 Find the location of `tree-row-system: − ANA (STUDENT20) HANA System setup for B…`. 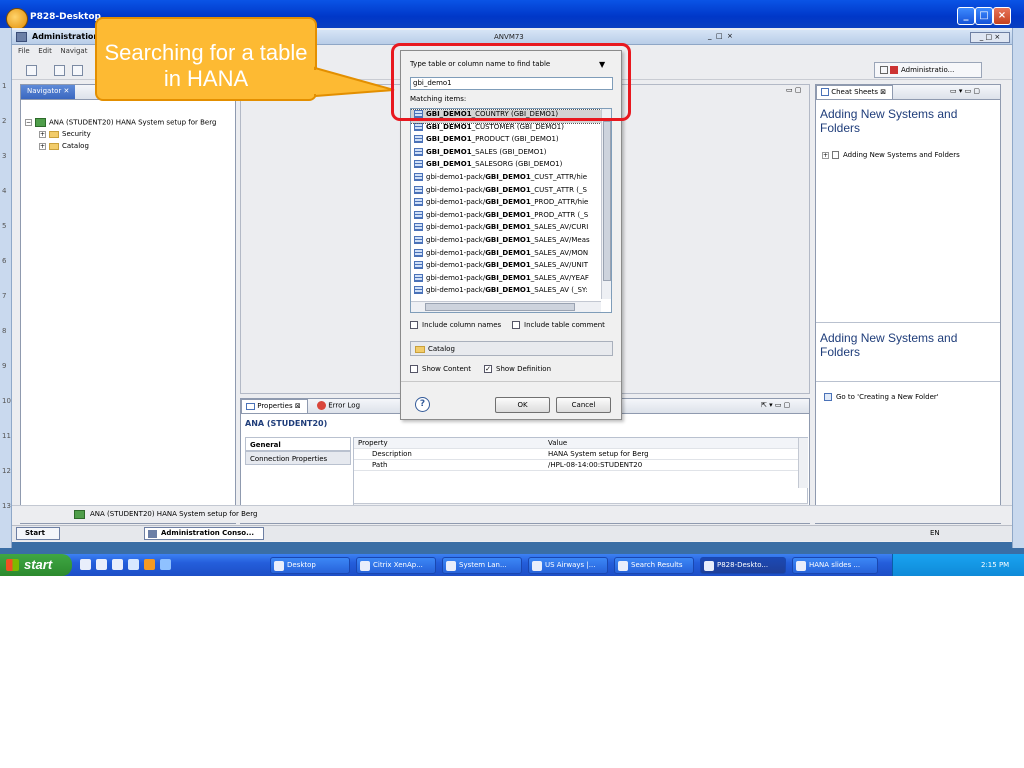

tree-row-system: − ANA (STUDENT20) HANA System setup for B… is located at coordinates (130, 124).